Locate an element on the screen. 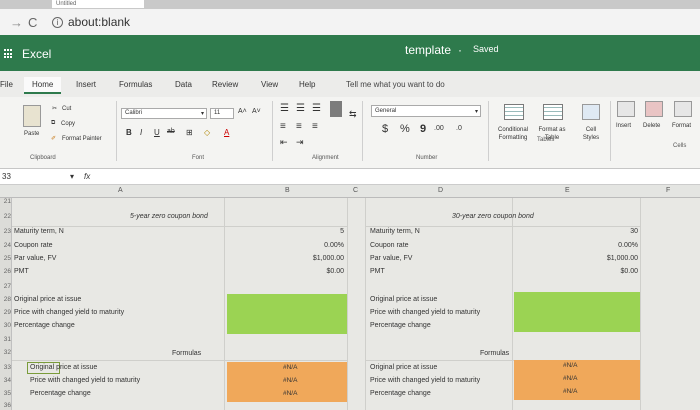  menu-insert: Insert is located at coordinates (86, 84).